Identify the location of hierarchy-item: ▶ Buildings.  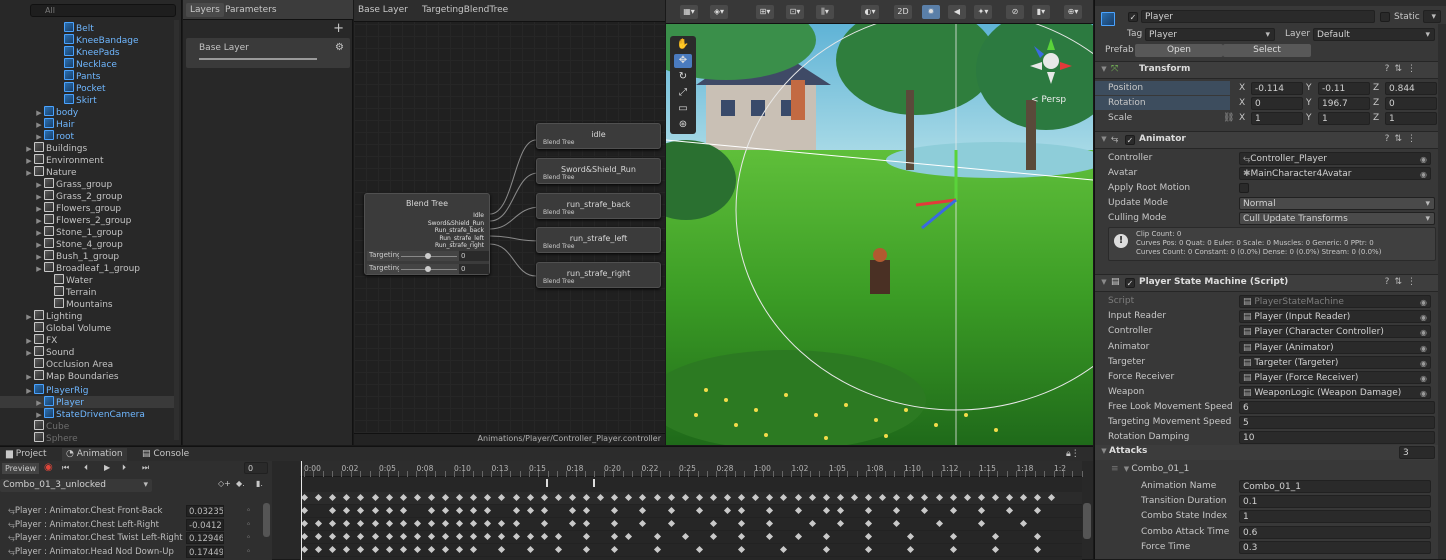
(55, 148).